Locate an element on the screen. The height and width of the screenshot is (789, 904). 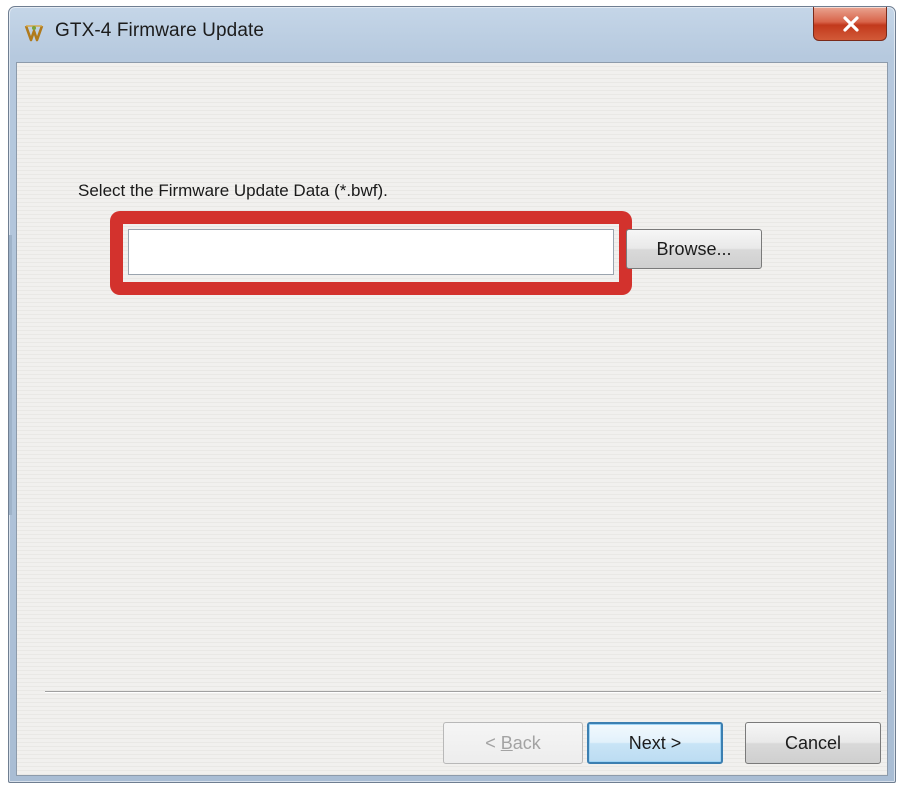
back-button-rest: ack is located at coordinates (526, 743).